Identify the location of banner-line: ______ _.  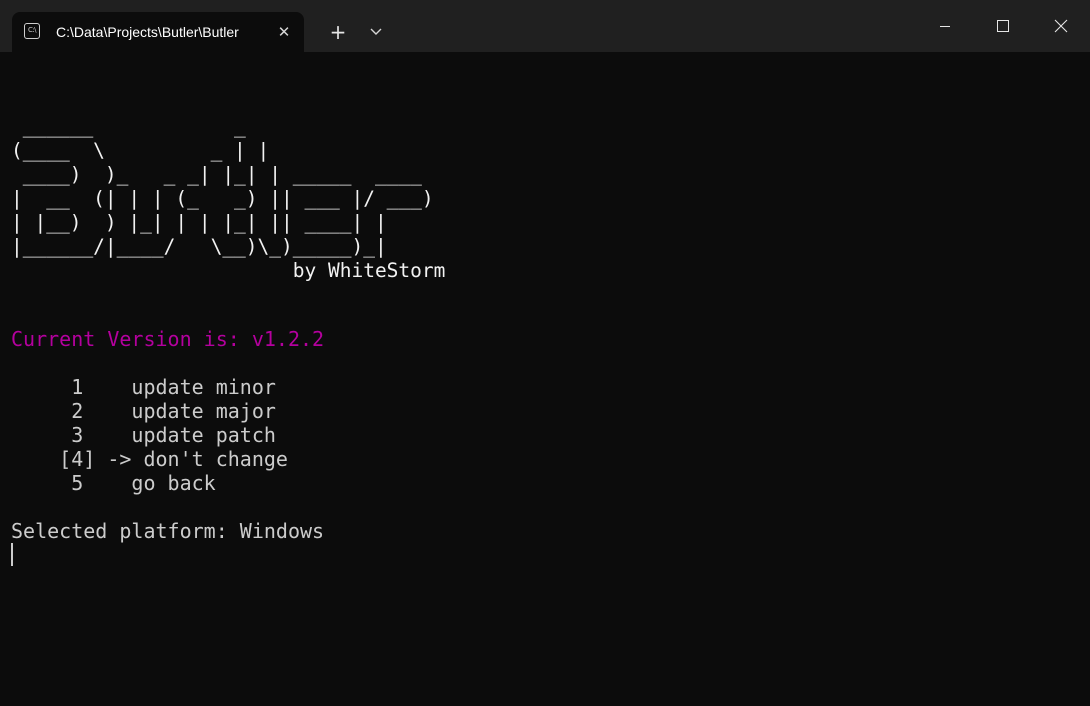
(128, 126).